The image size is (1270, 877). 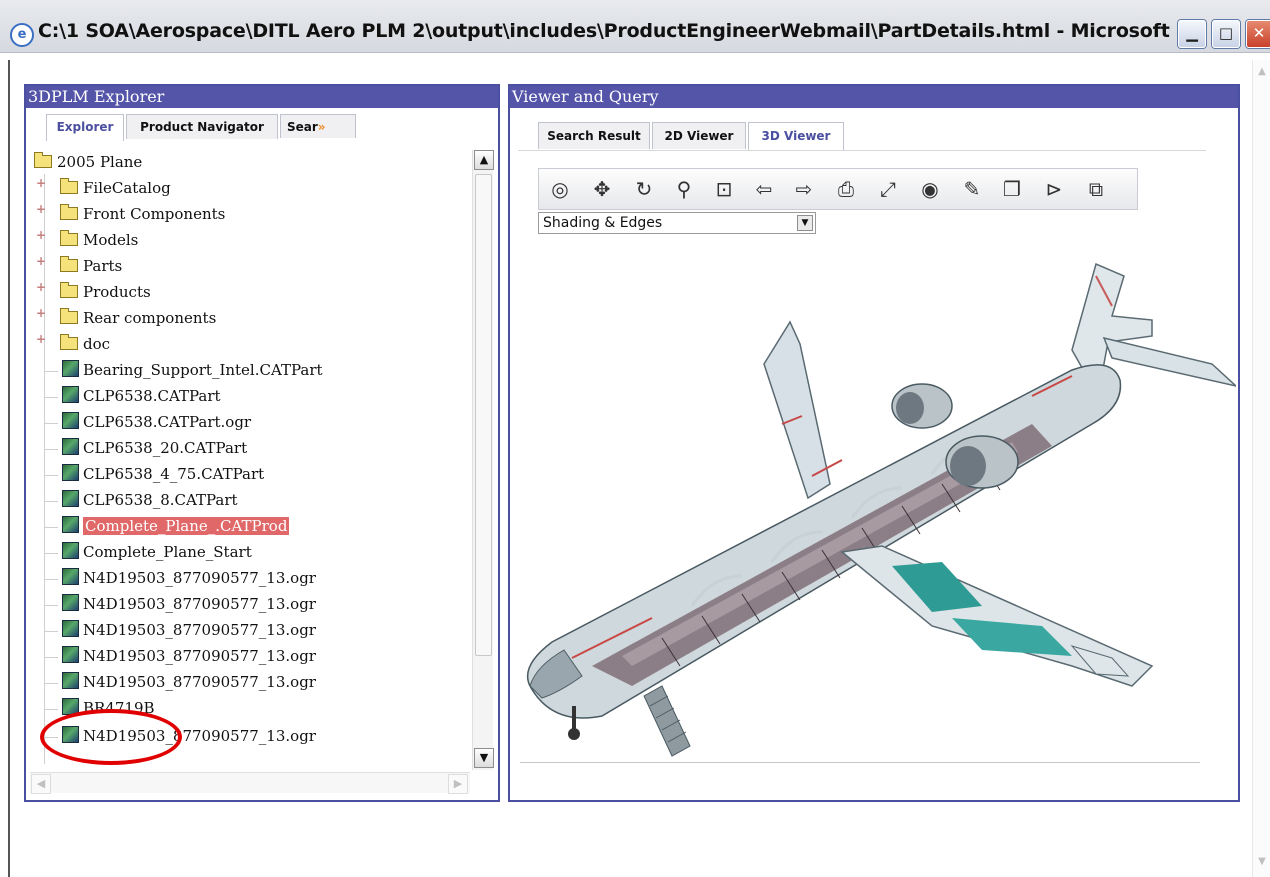 I want to click on rotate-icon: ↻, so click(x=644, y=189).